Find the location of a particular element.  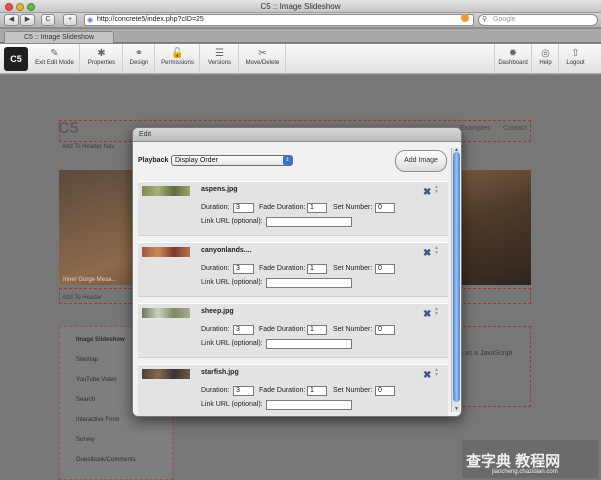

logout-button: ⇧ Logout is located at coordinates (575, 59).